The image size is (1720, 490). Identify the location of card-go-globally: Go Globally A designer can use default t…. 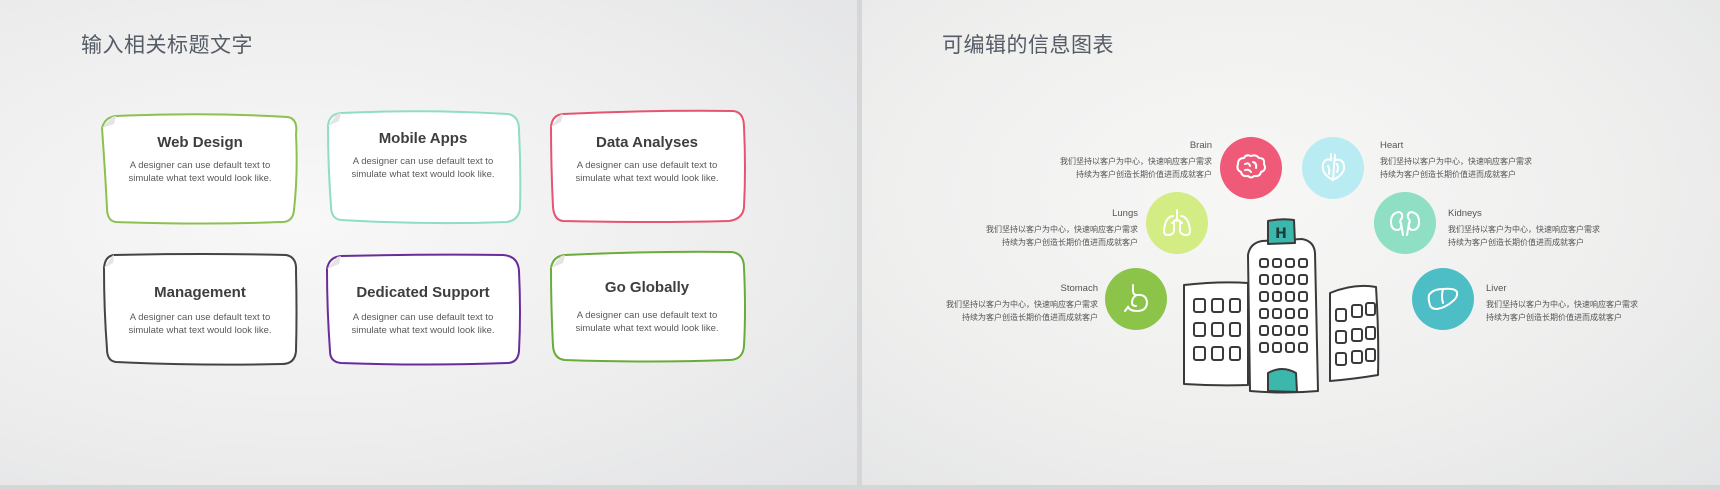
(647, 306).